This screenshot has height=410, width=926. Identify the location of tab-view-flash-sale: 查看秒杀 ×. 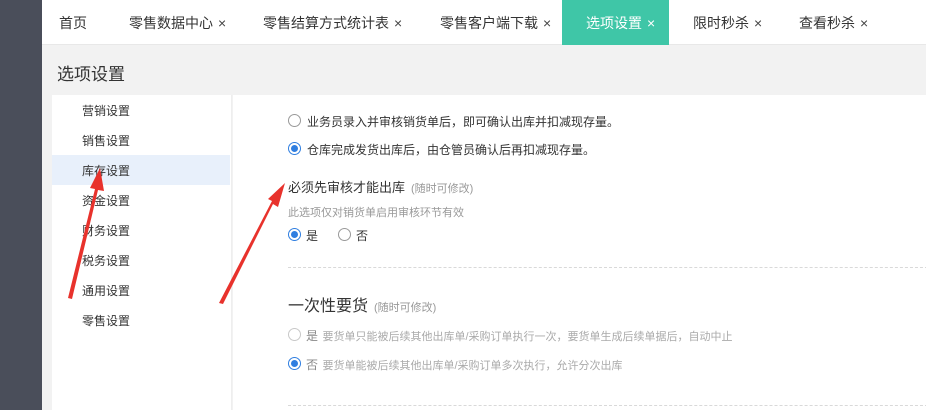
(830, 22).